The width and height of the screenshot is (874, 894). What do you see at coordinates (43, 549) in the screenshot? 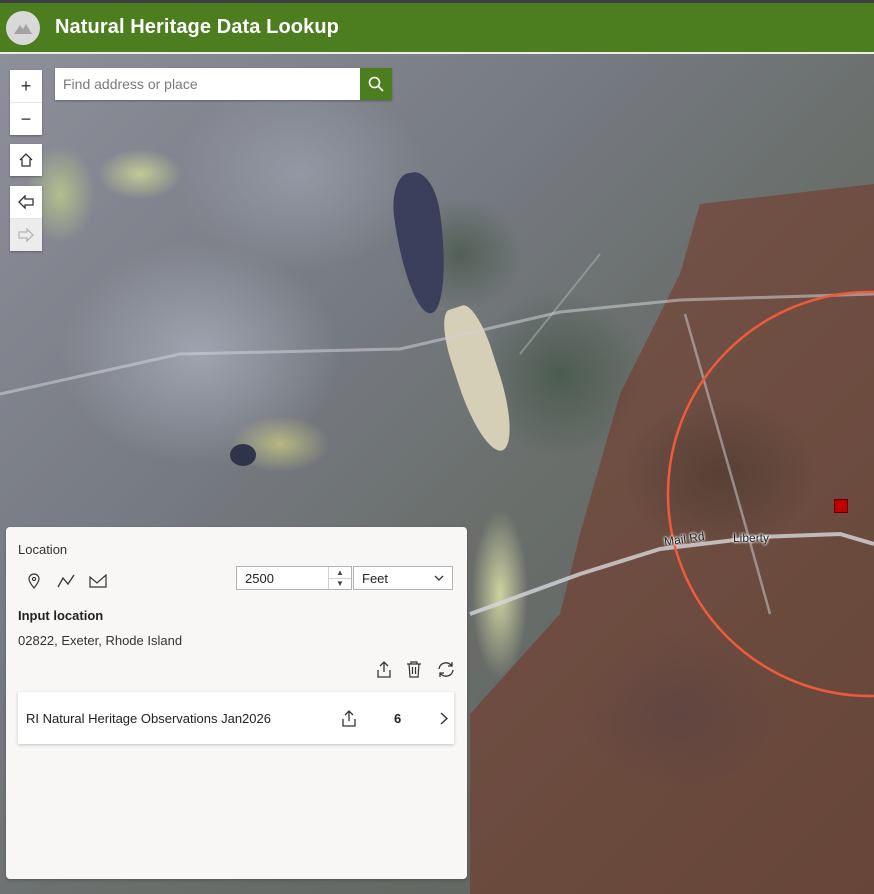
I see `panel-title: Location` at bounding box center [43, 549].